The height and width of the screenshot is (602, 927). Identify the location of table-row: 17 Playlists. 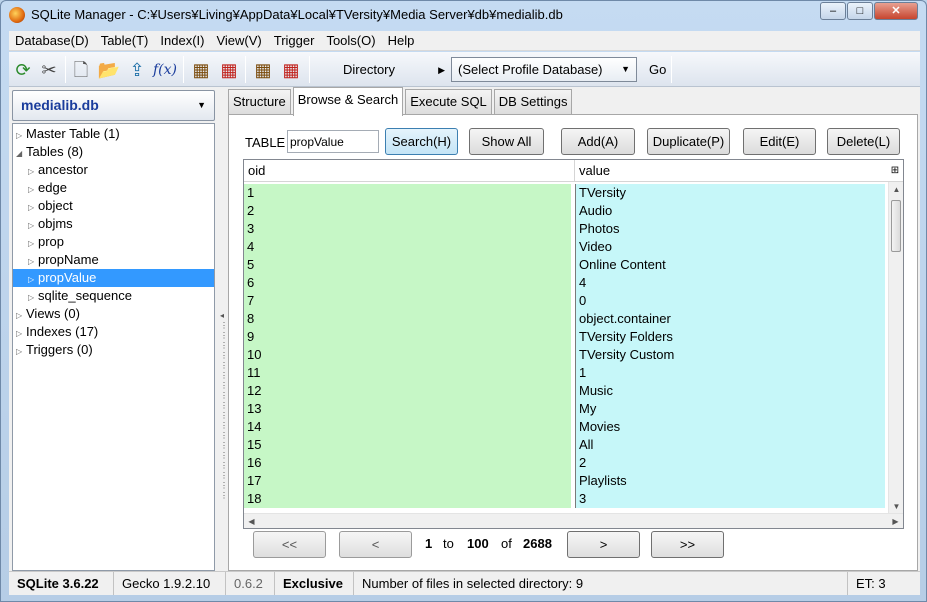
(566, 481).